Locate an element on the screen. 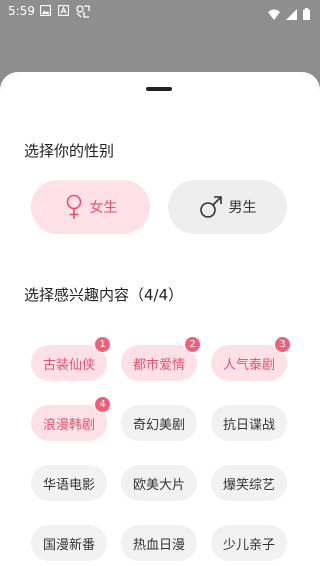  interest-chip: 华语电影 is located at coordinates (69, 483).